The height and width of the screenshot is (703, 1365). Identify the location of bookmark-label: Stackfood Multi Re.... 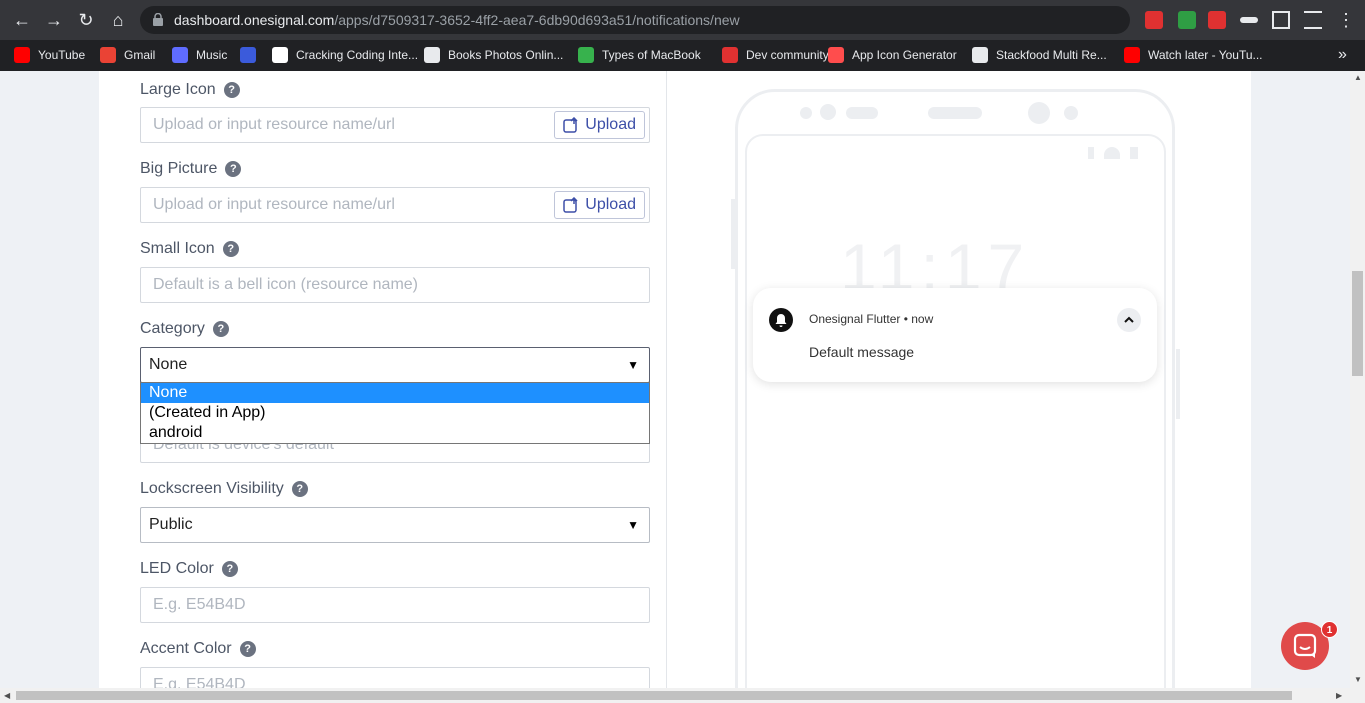
(1051, 55).